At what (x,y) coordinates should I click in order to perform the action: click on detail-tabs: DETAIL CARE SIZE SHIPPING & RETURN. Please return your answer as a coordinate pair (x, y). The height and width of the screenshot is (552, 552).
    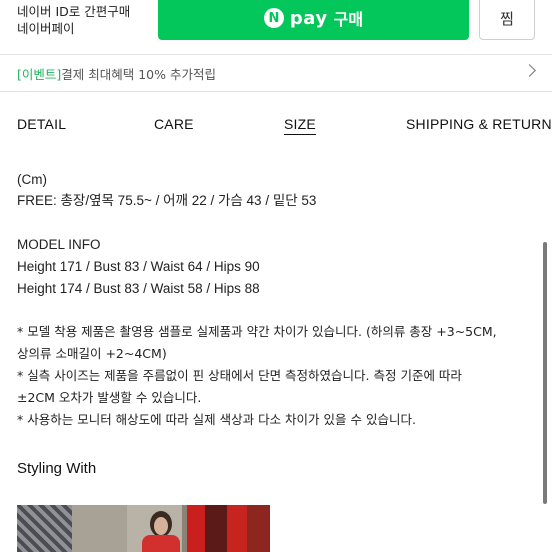
    Looking at the image, I should click on (276, 128).